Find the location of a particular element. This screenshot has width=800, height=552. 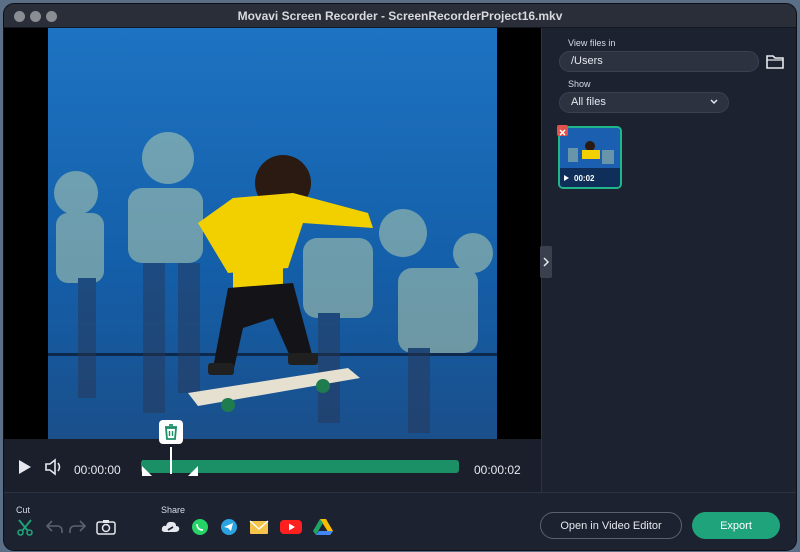

email-icon is located at coordinates (259, 527).